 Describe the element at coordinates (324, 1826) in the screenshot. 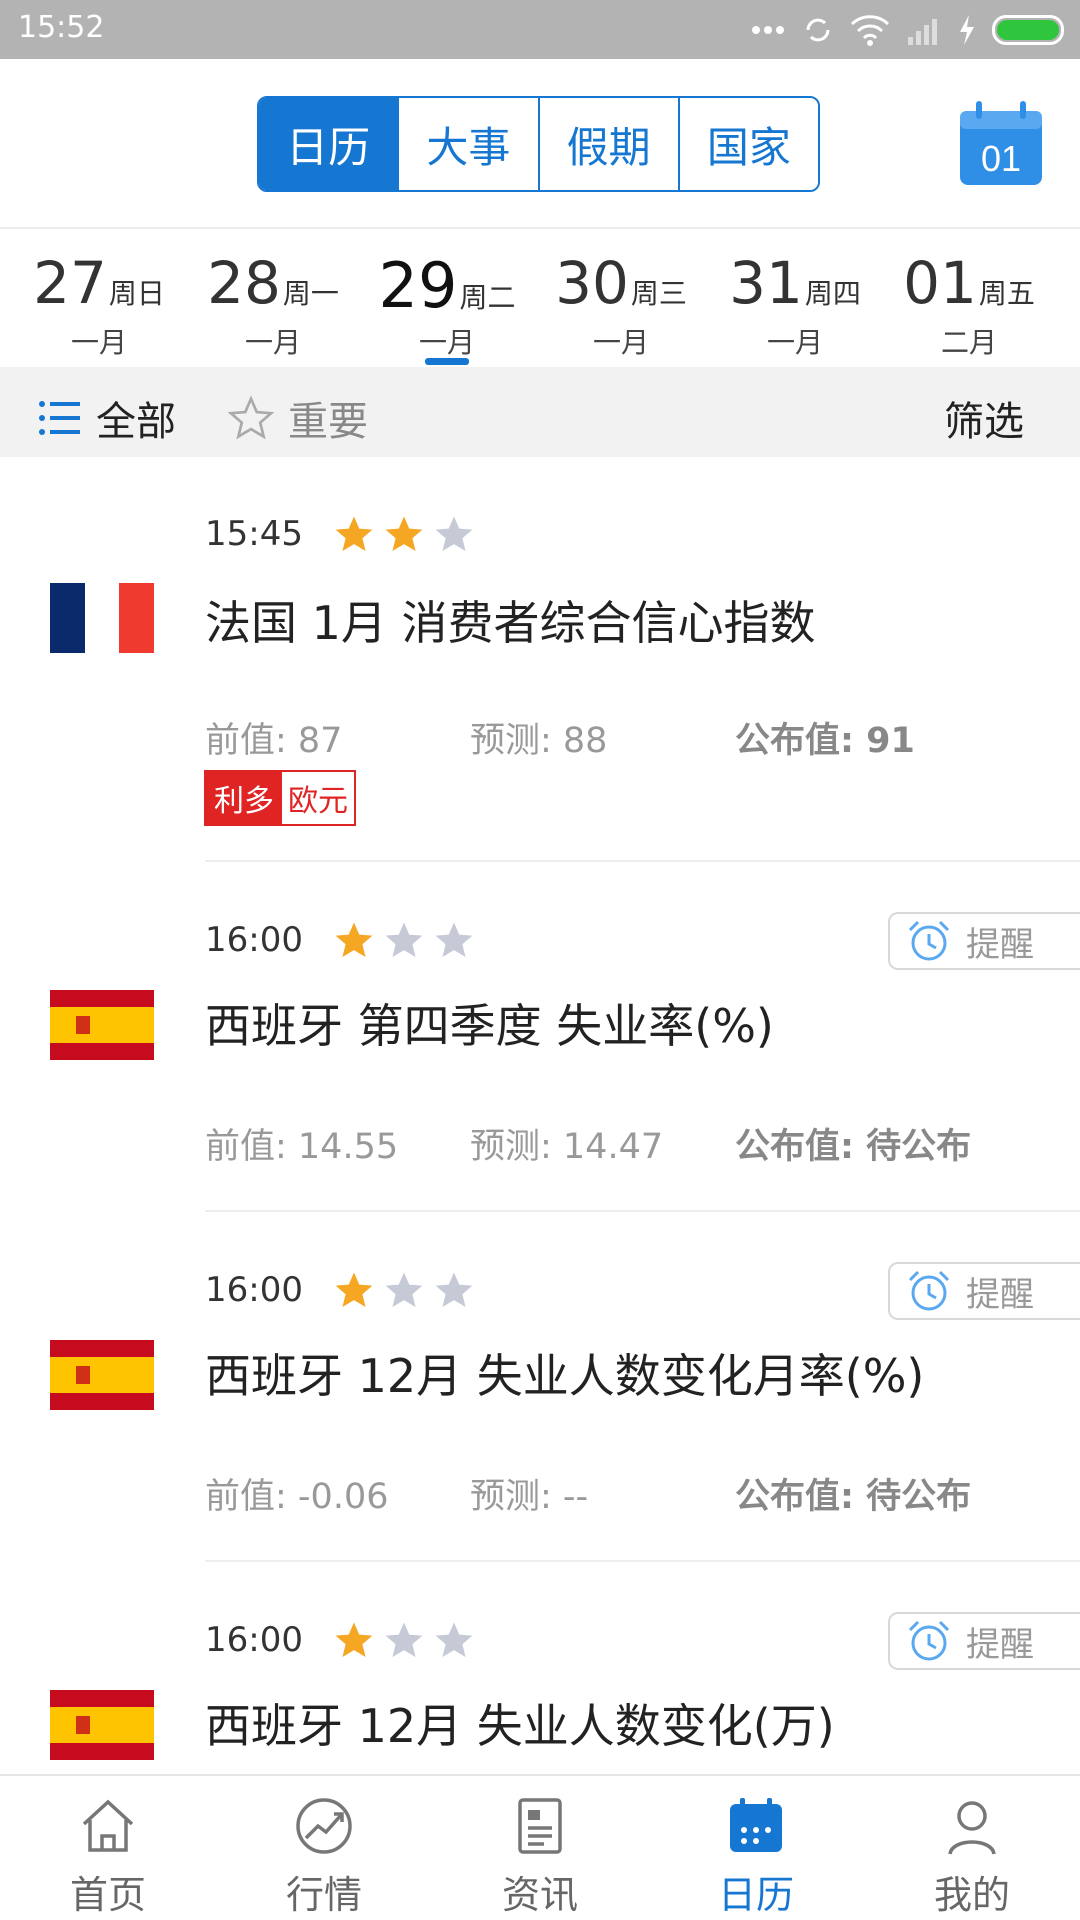

I see `market-chart-icon` at that location.